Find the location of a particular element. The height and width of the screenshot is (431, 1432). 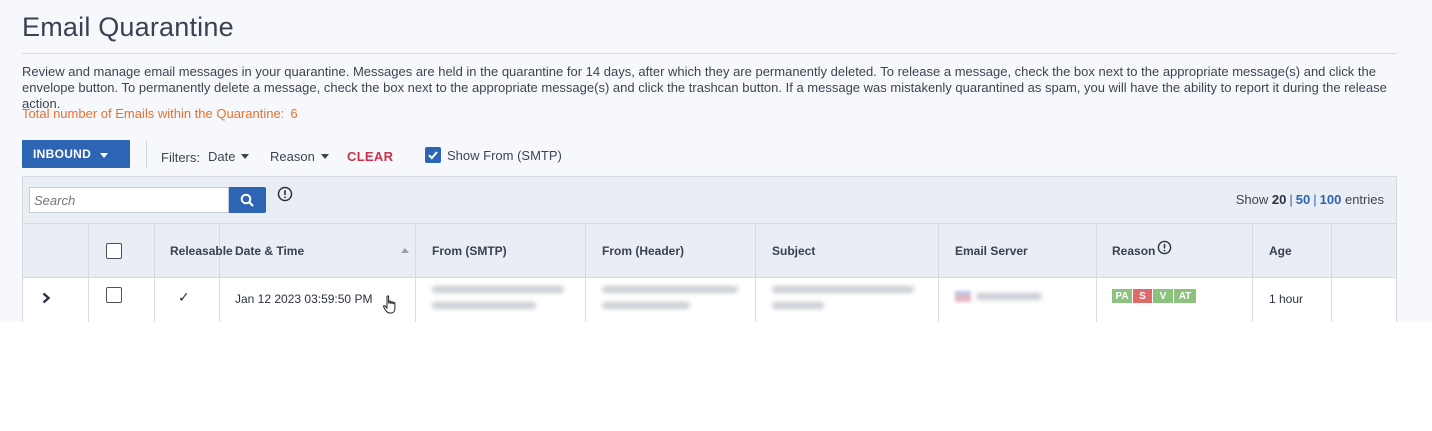

filter-date-label: Date is located at coordinates (222, 156).